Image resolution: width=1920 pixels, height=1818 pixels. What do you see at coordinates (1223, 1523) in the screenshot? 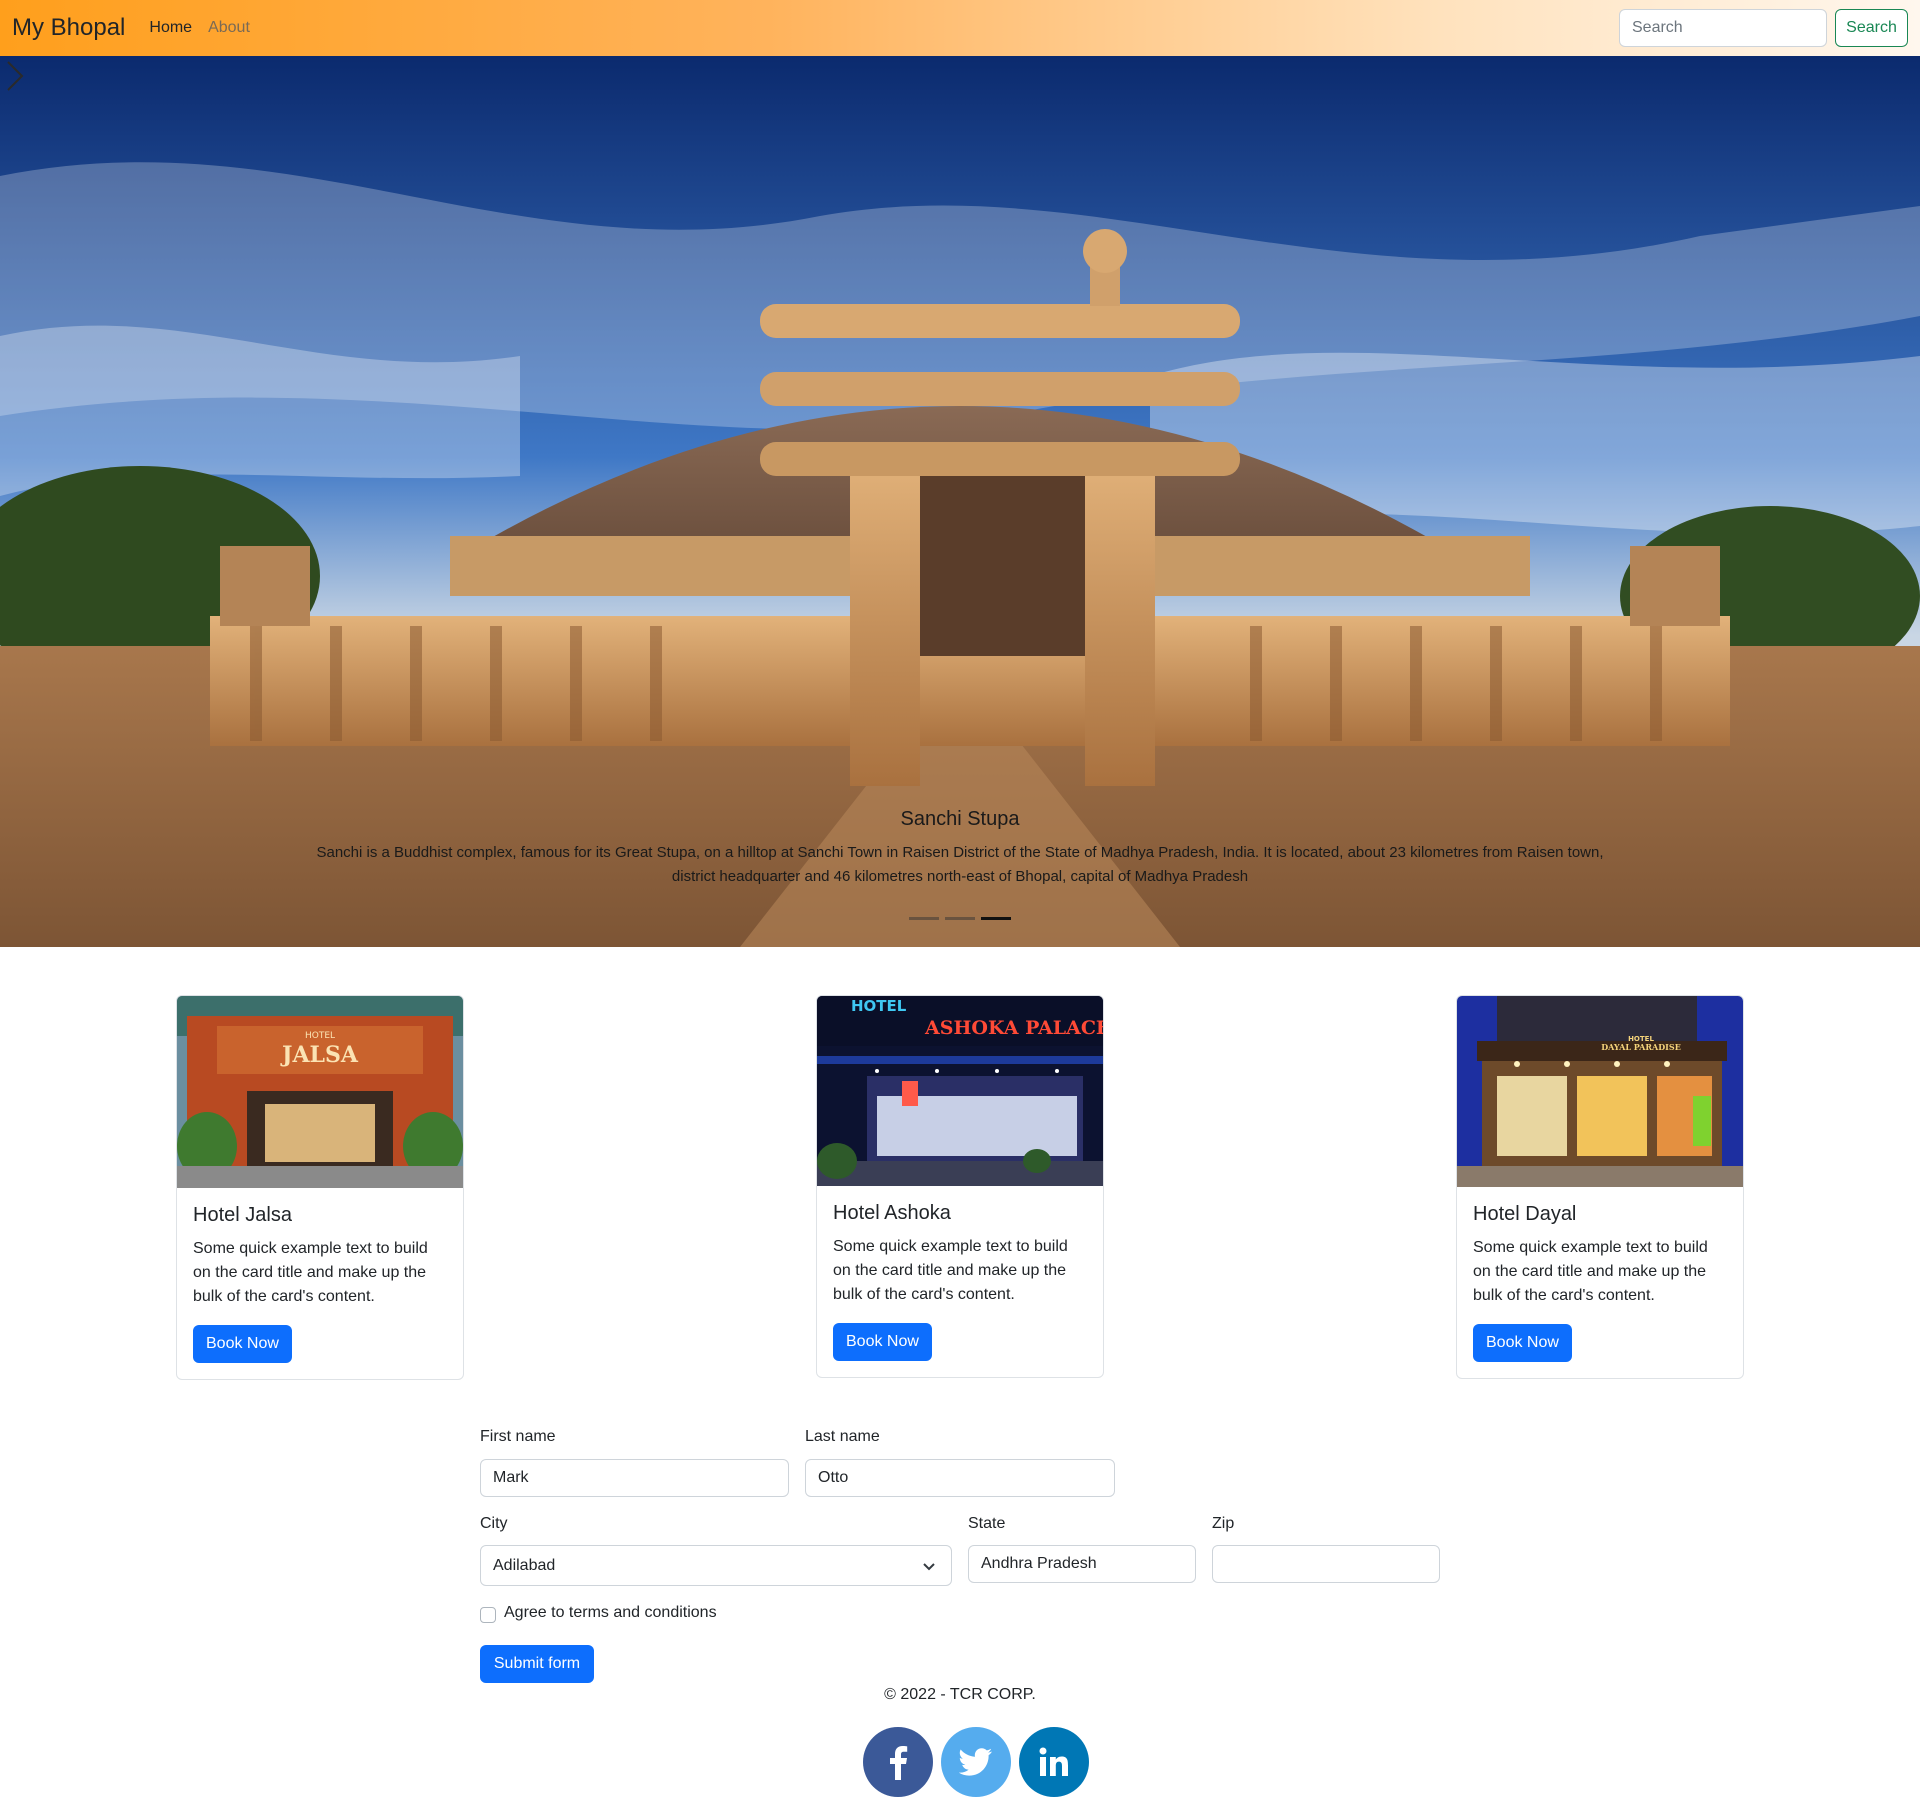
I see `zip-label: Zip` at bounding box center [1223, 1523].